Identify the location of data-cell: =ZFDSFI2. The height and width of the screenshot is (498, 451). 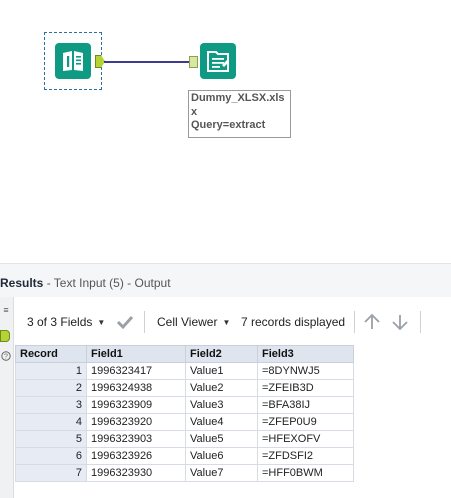
(305, 456).